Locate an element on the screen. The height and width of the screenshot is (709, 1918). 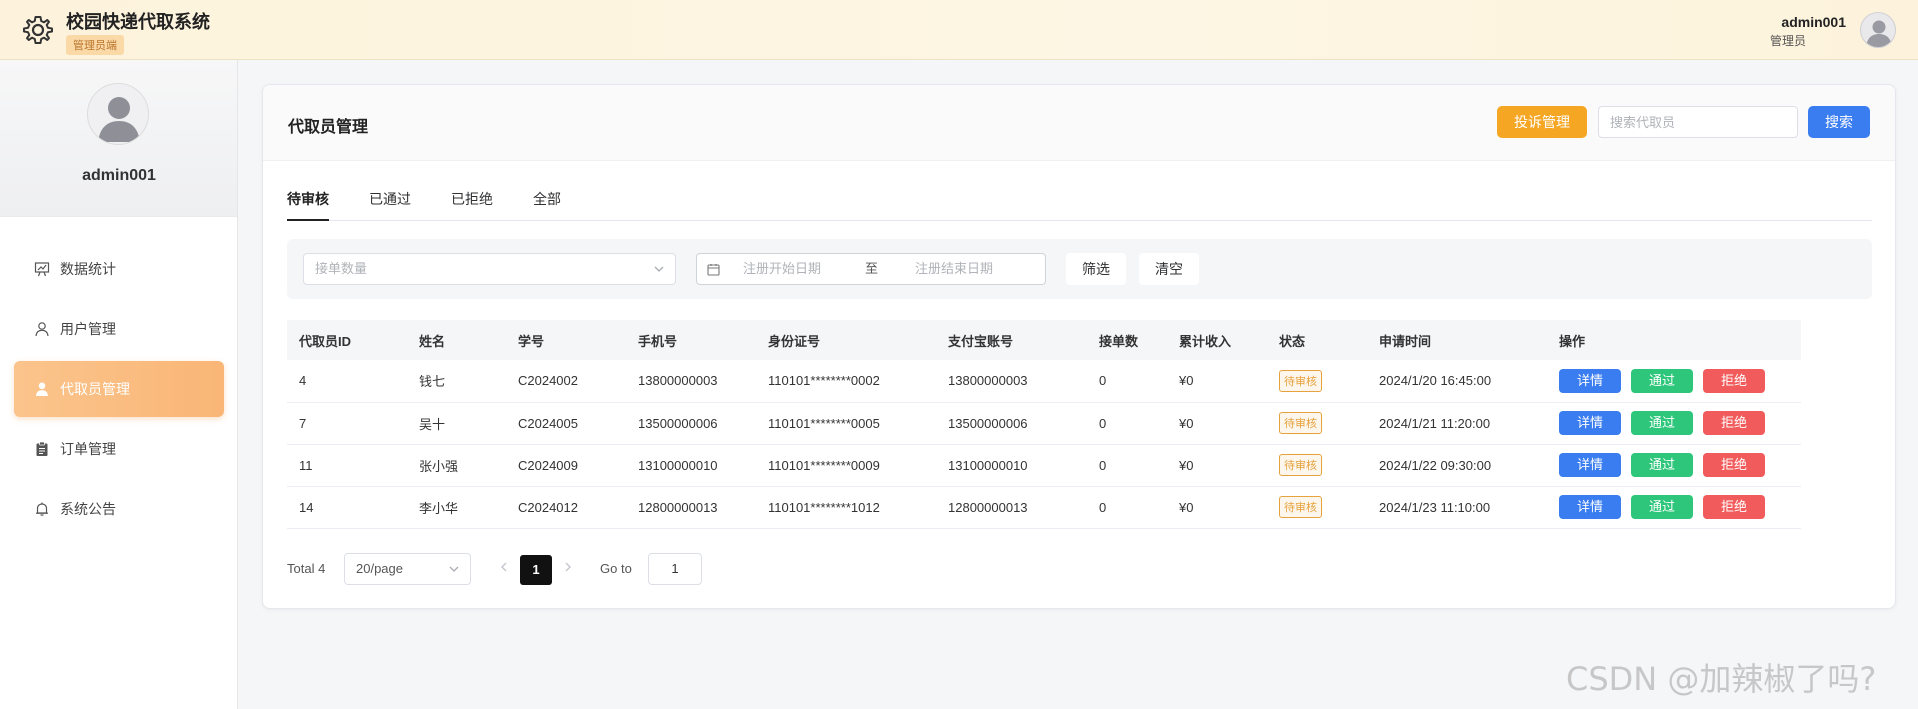
column-header: 代取员ID is located at coordinates (347, 340).